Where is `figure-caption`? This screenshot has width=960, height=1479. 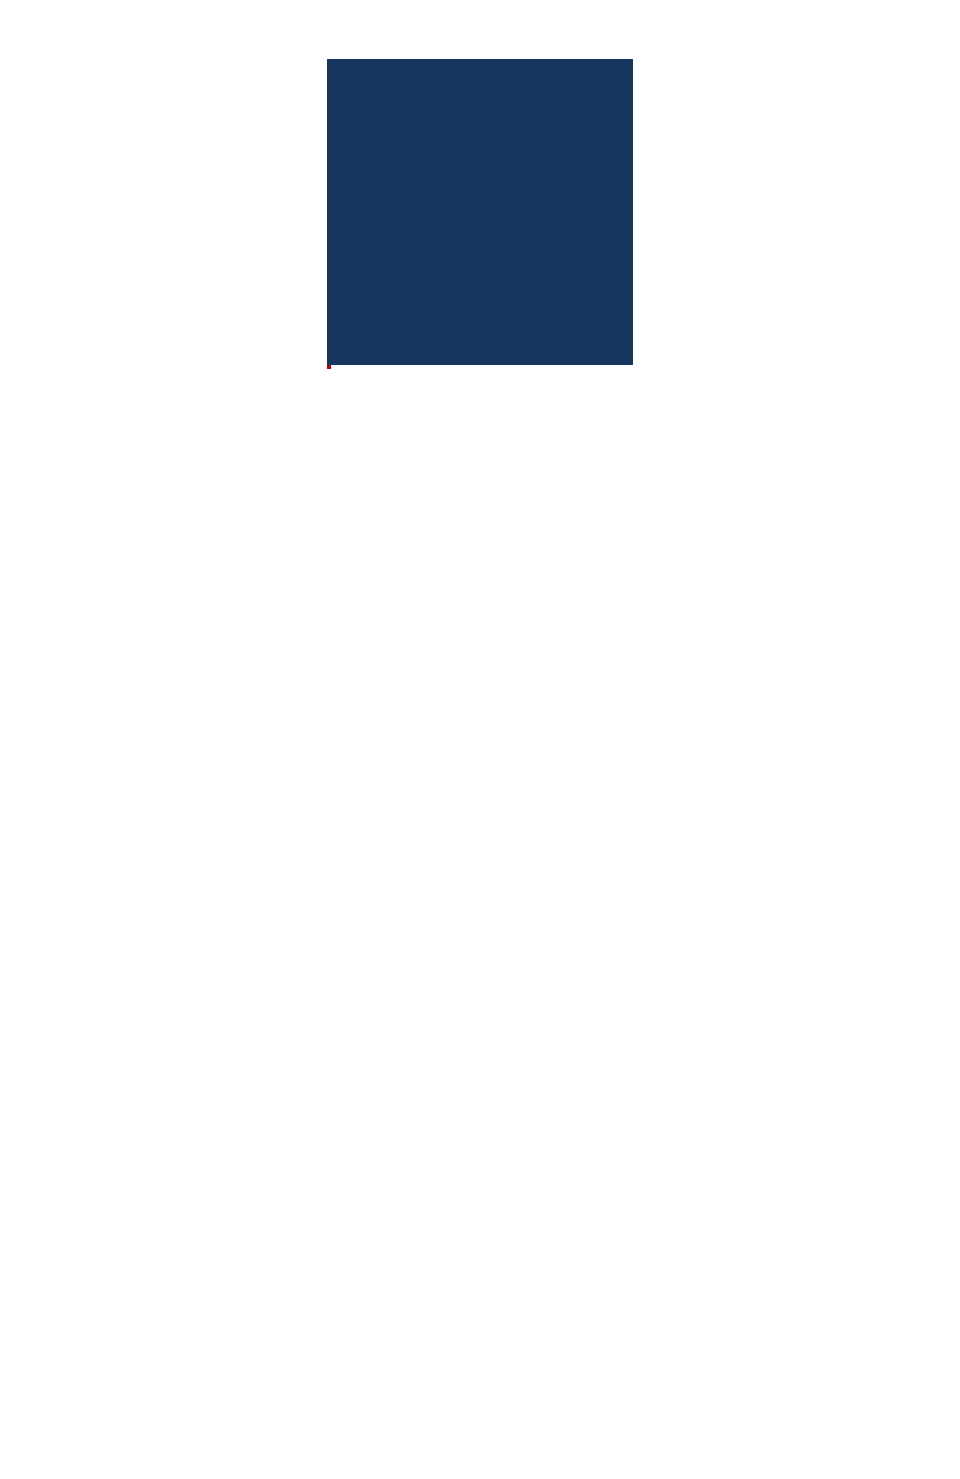 figure-caption is located at coordinates (480, 381).